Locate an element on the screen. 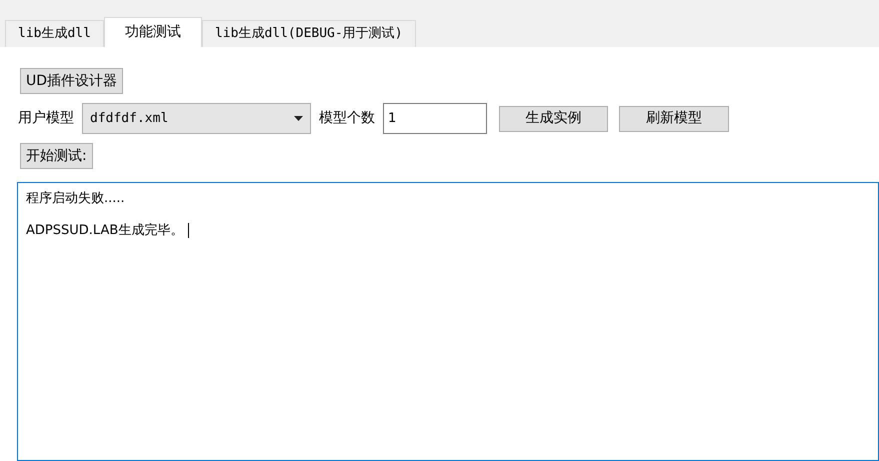 The image size is (879, 461). dropdown-arrow-icon is located at coordinates (298, 118).